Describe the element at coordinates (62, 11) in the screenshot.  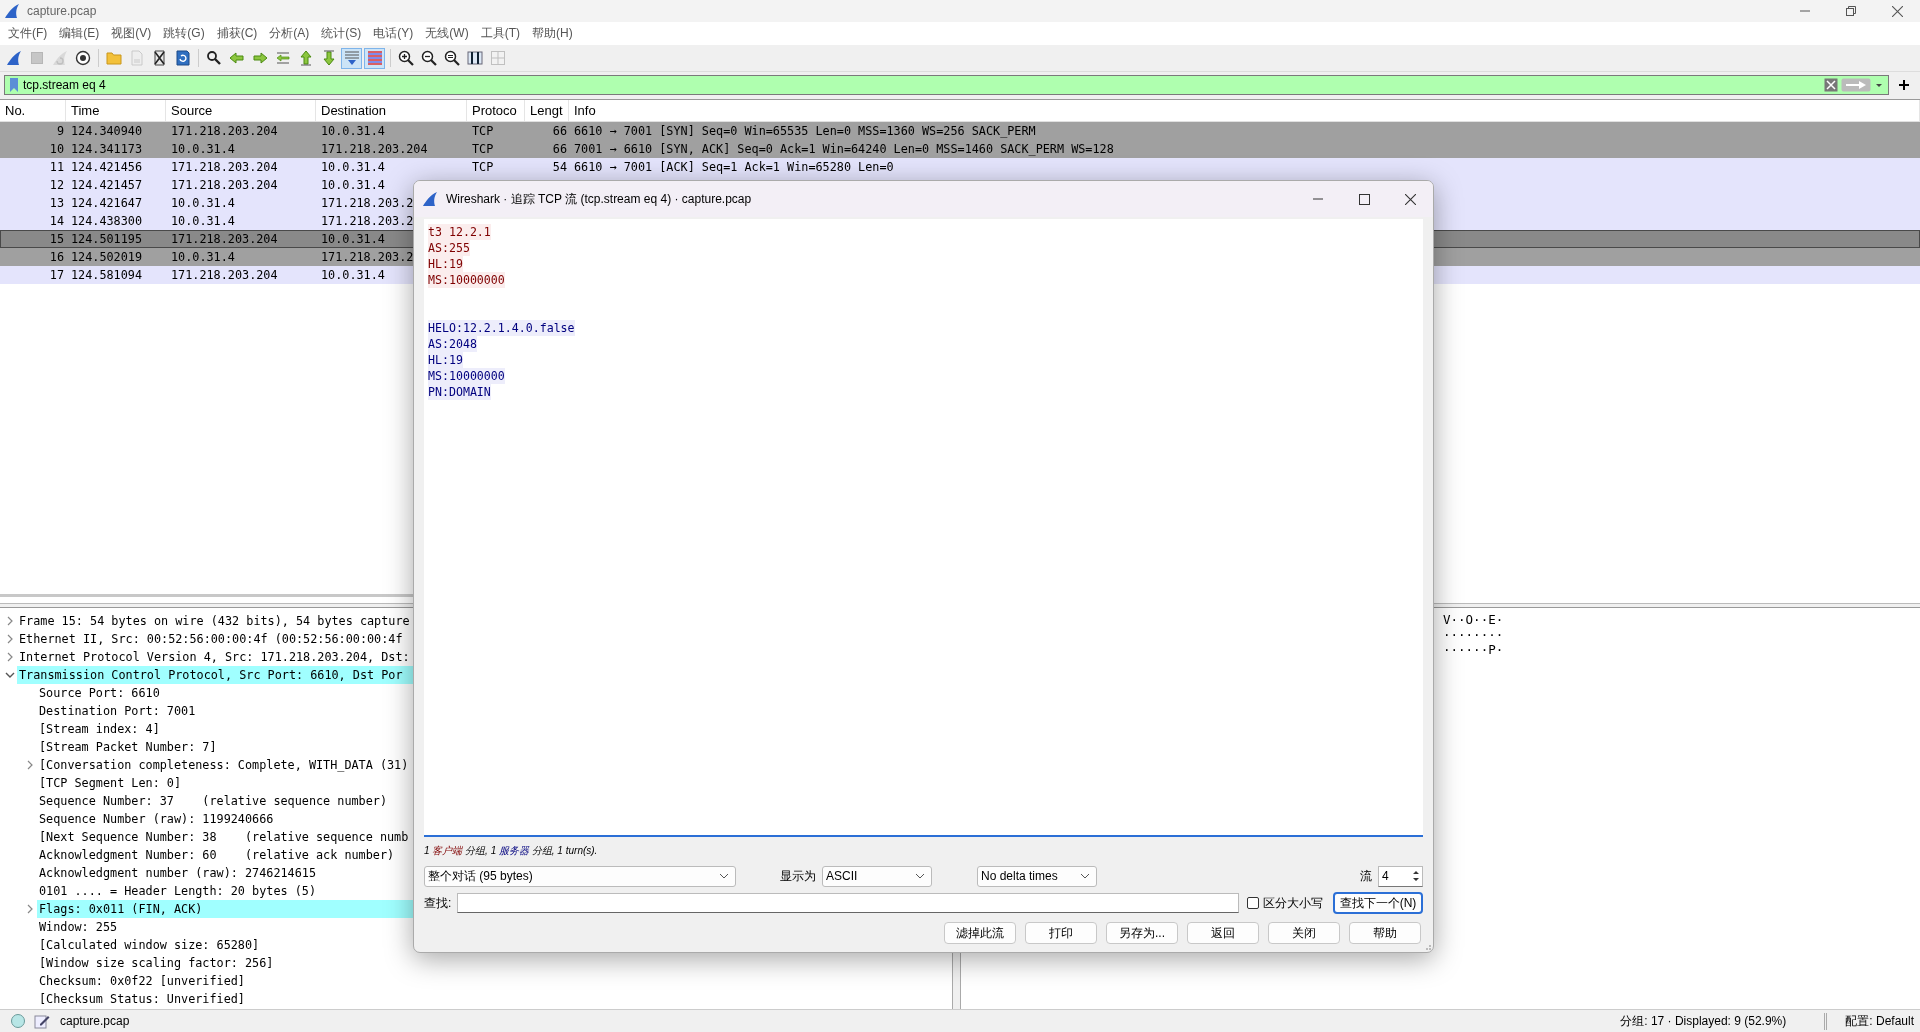
I see `window-title: capture.pcap` at that location.